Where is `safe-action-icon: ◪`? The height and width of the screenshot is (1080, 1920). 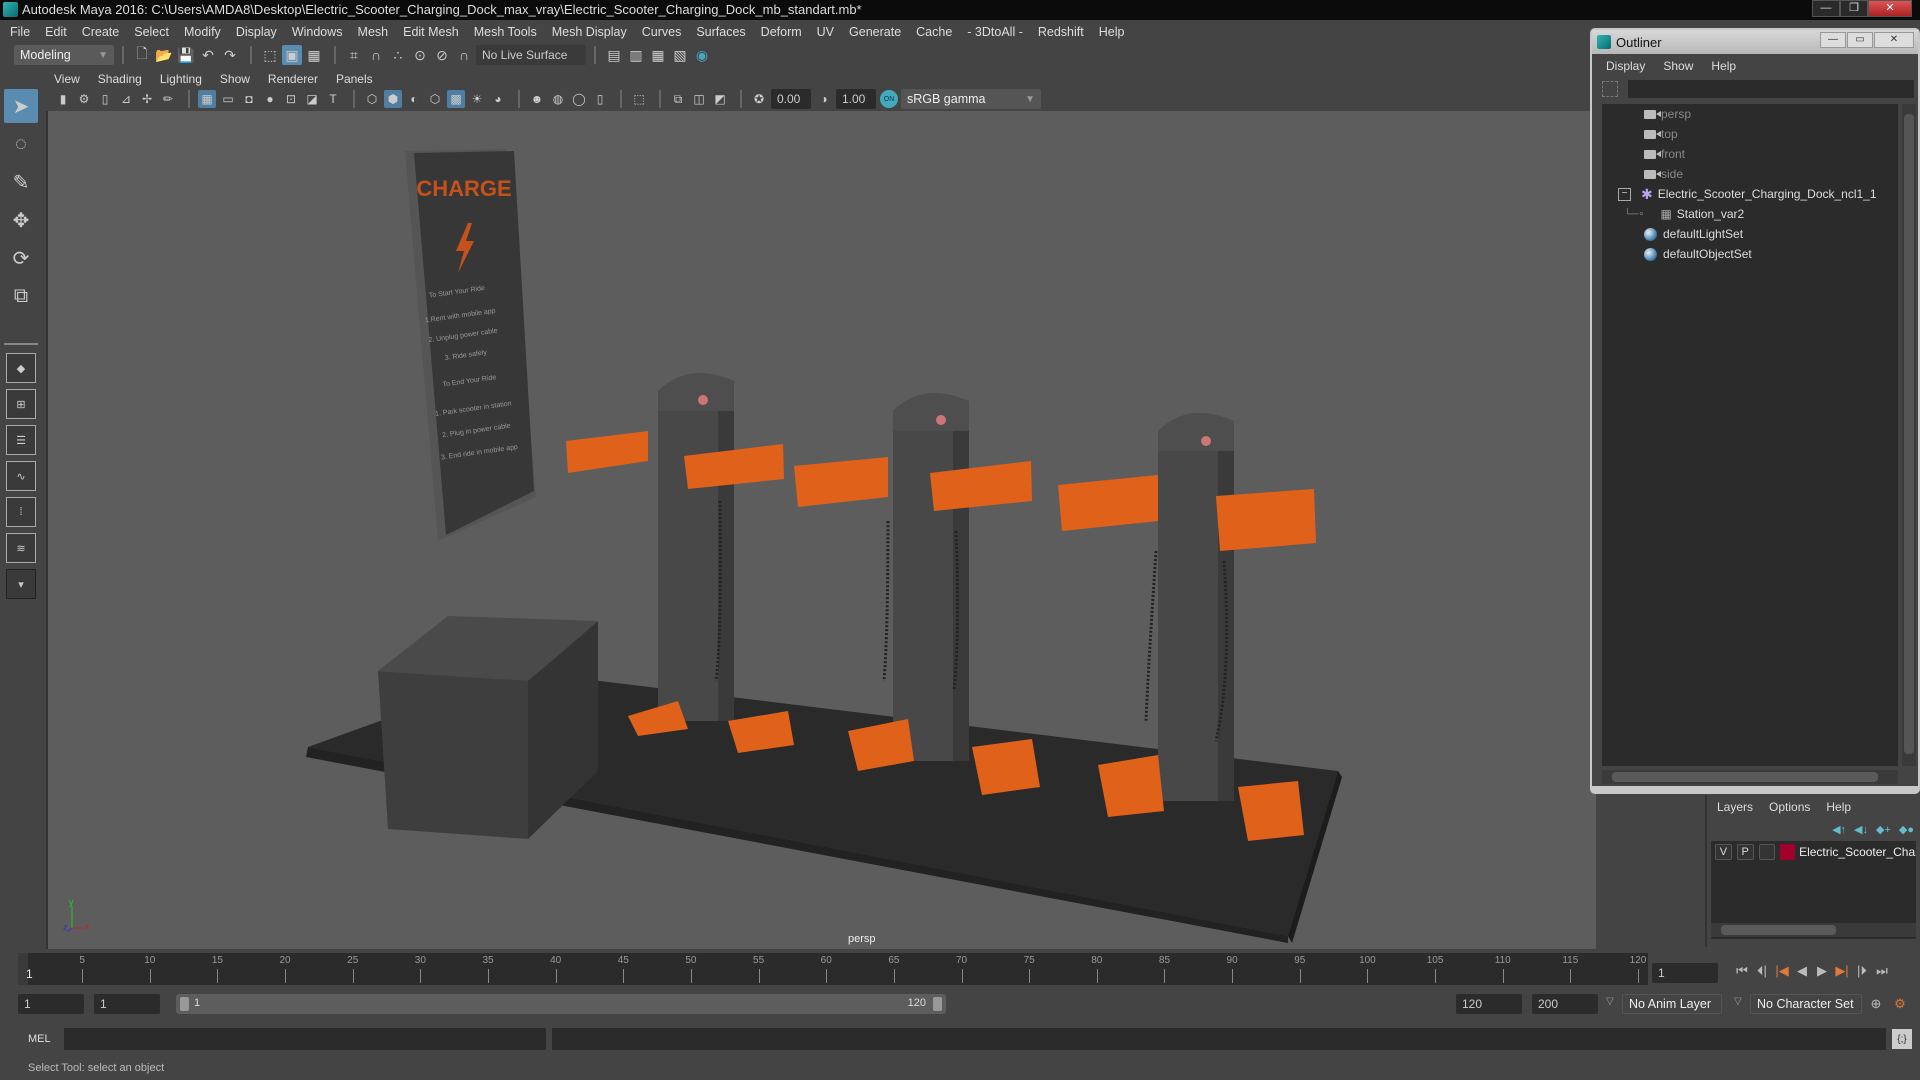
safe-action-icon: ◪ is located at coordinates (312, 99).